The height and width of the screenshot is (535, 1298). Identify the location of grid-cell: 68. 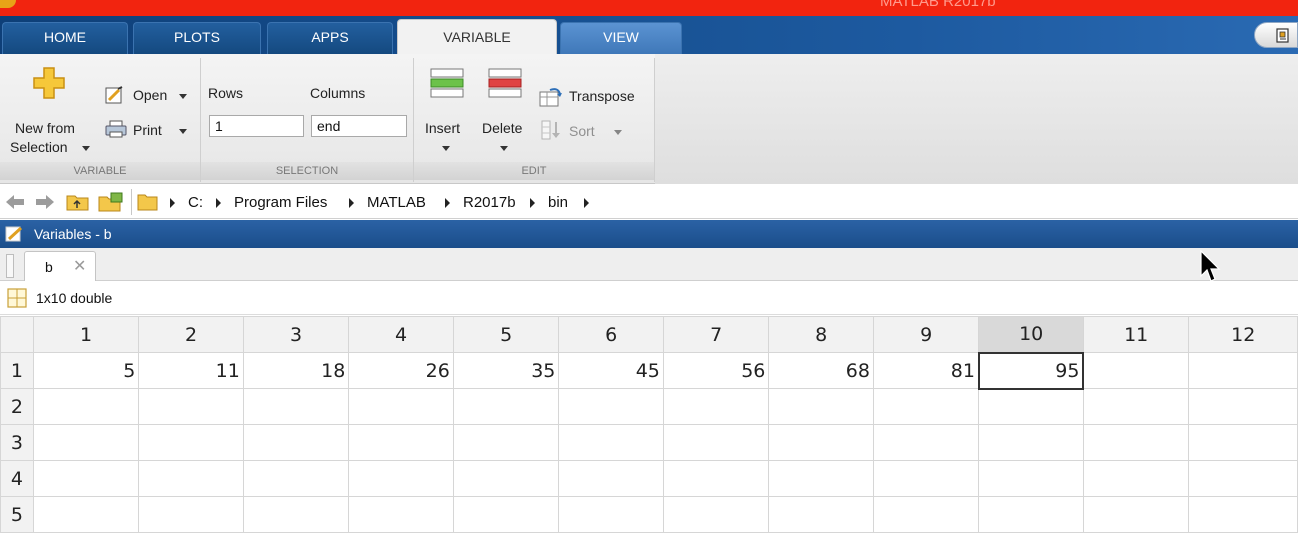
(821, 370).